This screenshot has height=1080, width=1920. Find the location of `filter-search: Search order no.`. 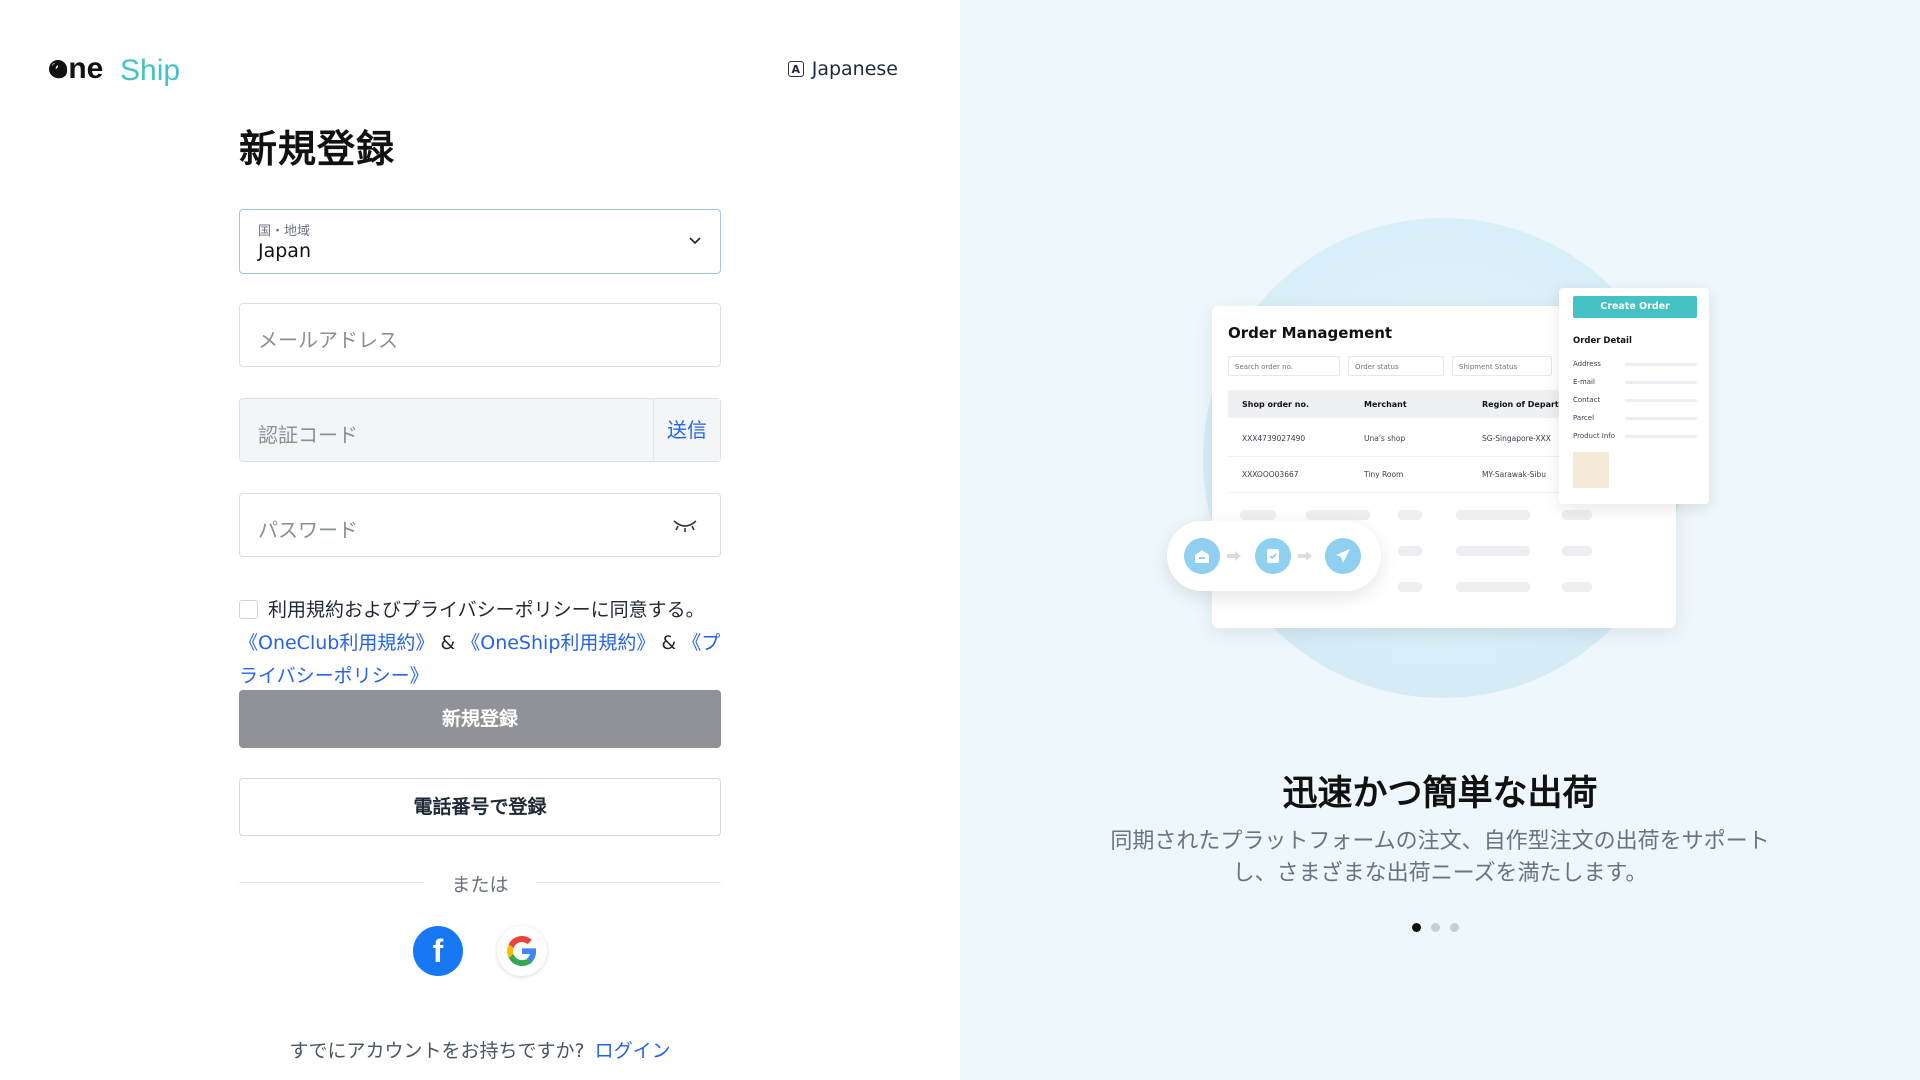

filter-search: Search order no. is located at coordinates (1284, 366).